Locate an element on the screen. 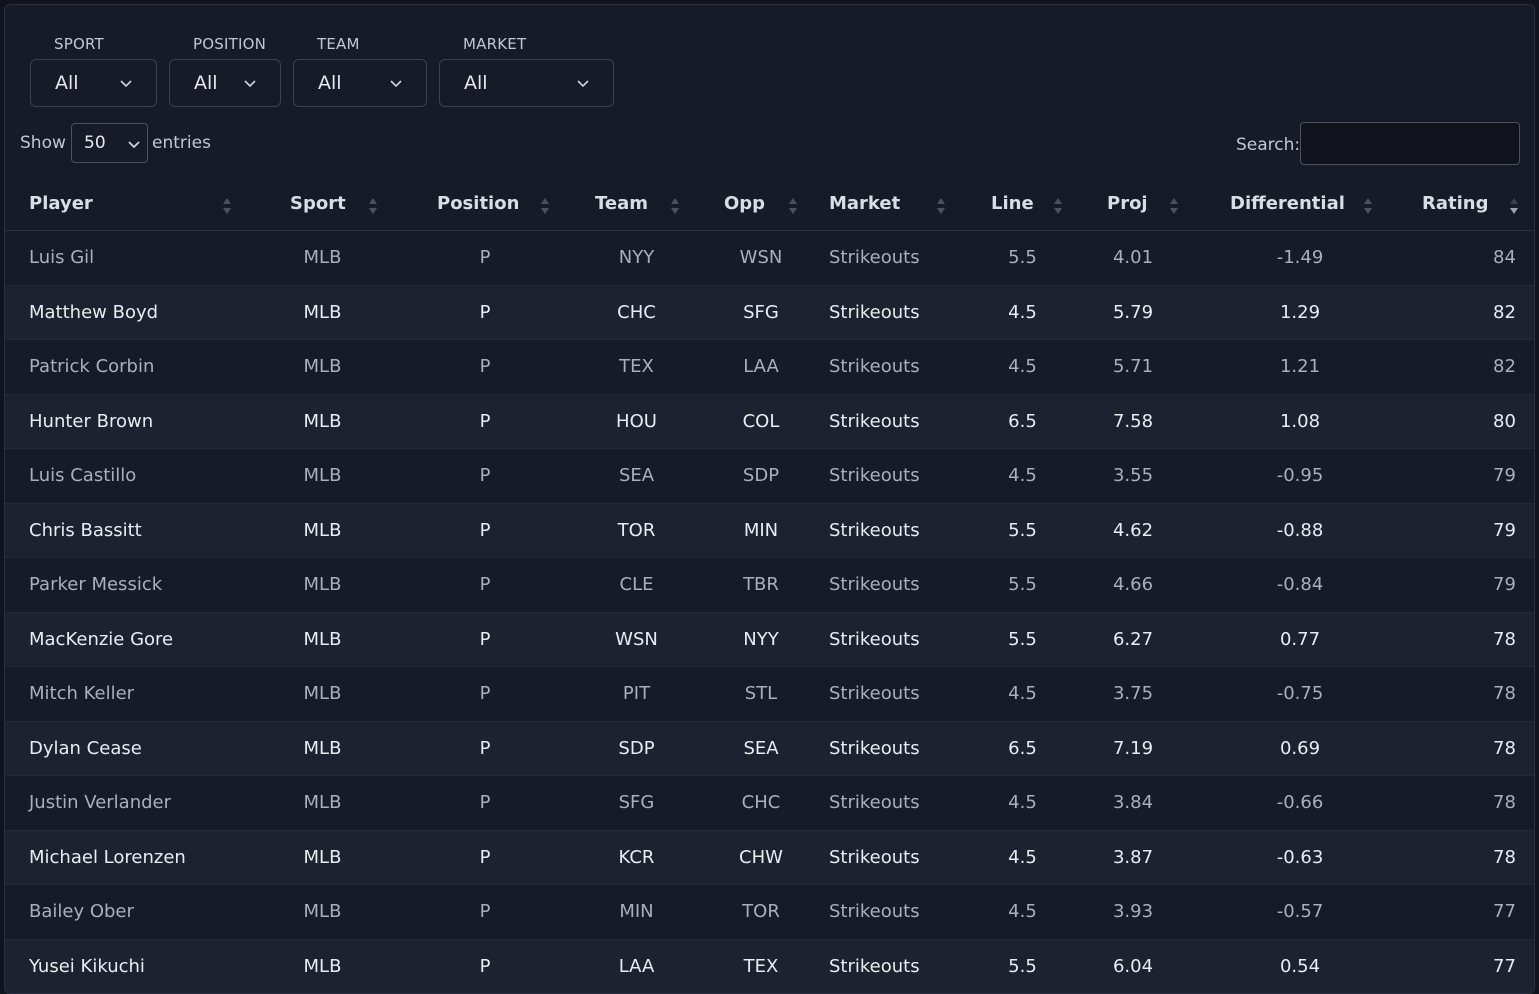 The width and height of the screenshot is (1539, 994). cell-rating: 77 is located at coordinates (1459, 966).